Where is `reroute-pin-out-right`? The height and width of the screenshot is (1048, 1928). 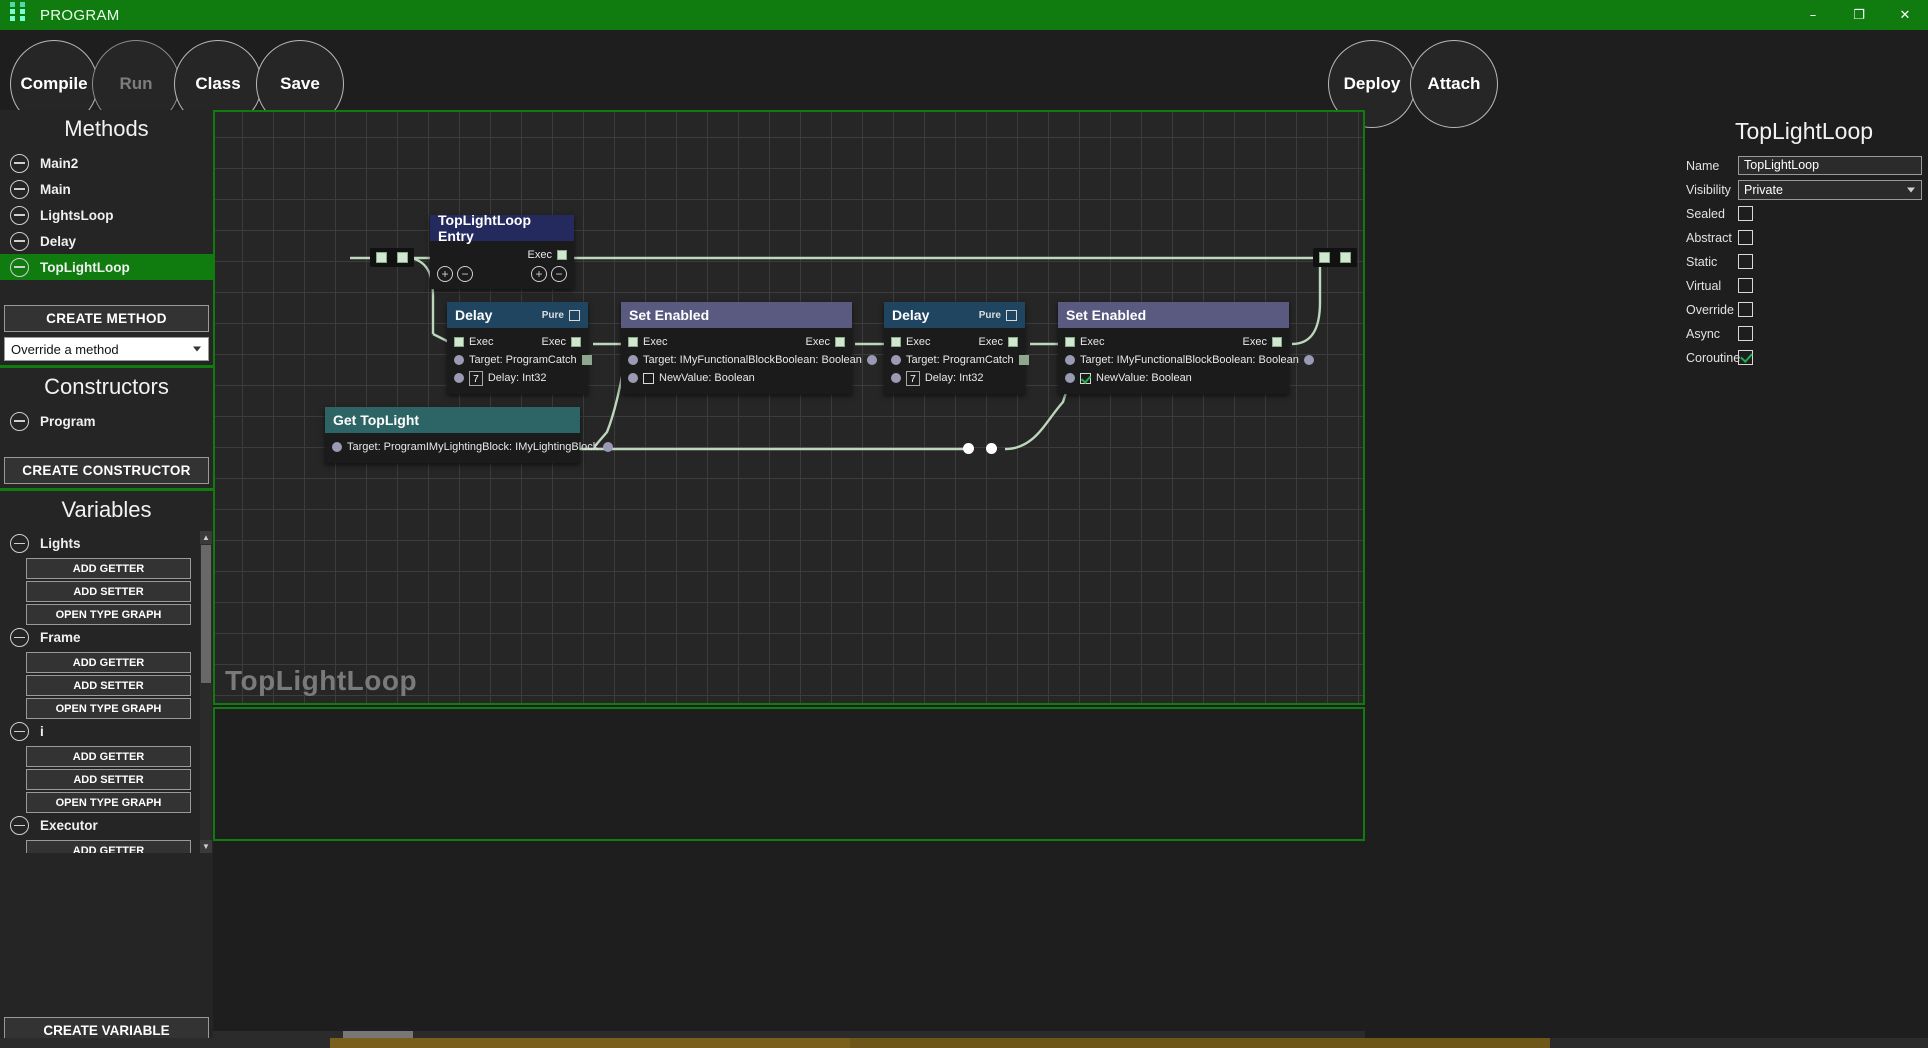 reroute-pin-out-right is located at coordinates (1345, 257).